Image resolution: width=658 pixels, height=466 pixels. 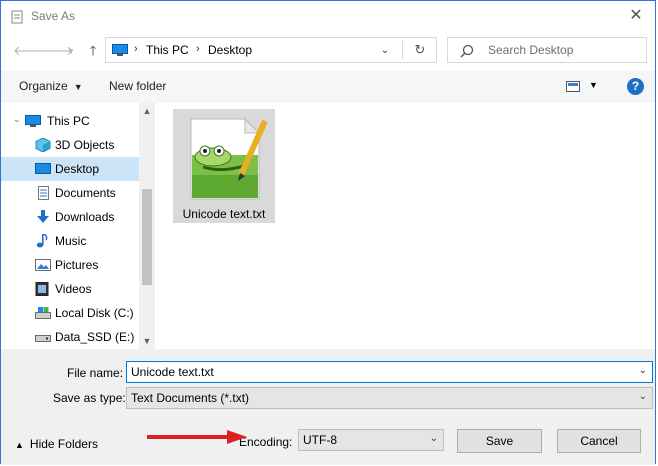 What do you see at coordinates (137, 86) in the screenshot?
I see `new-folder-button: New folder` at bounding box center [137, 86].